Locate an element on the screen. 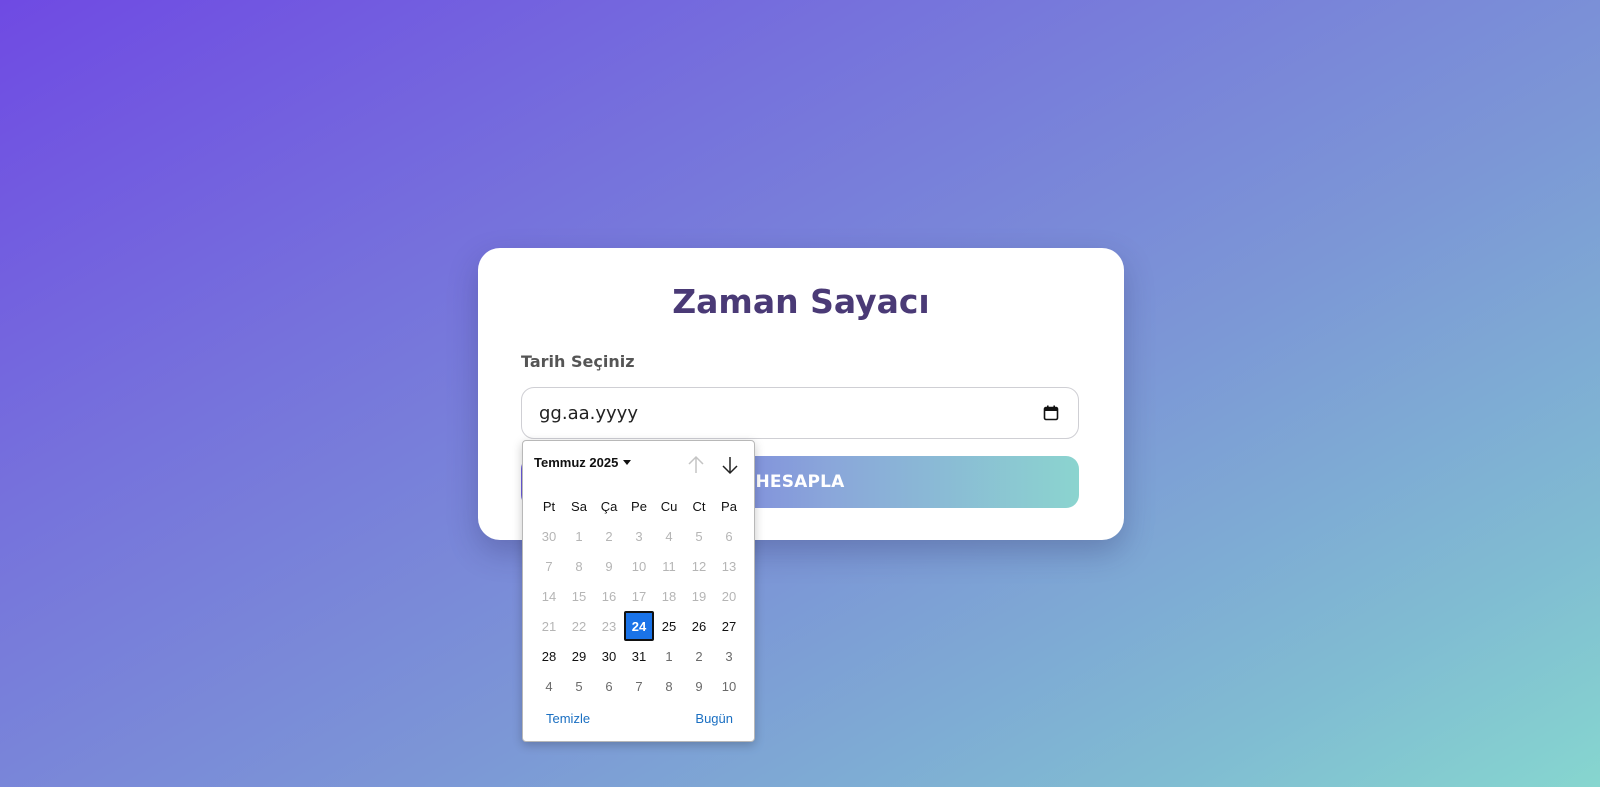 This screenshot has height=787, width=1600. day-cell-disabled: 12 is located at coordinates (699, 566).